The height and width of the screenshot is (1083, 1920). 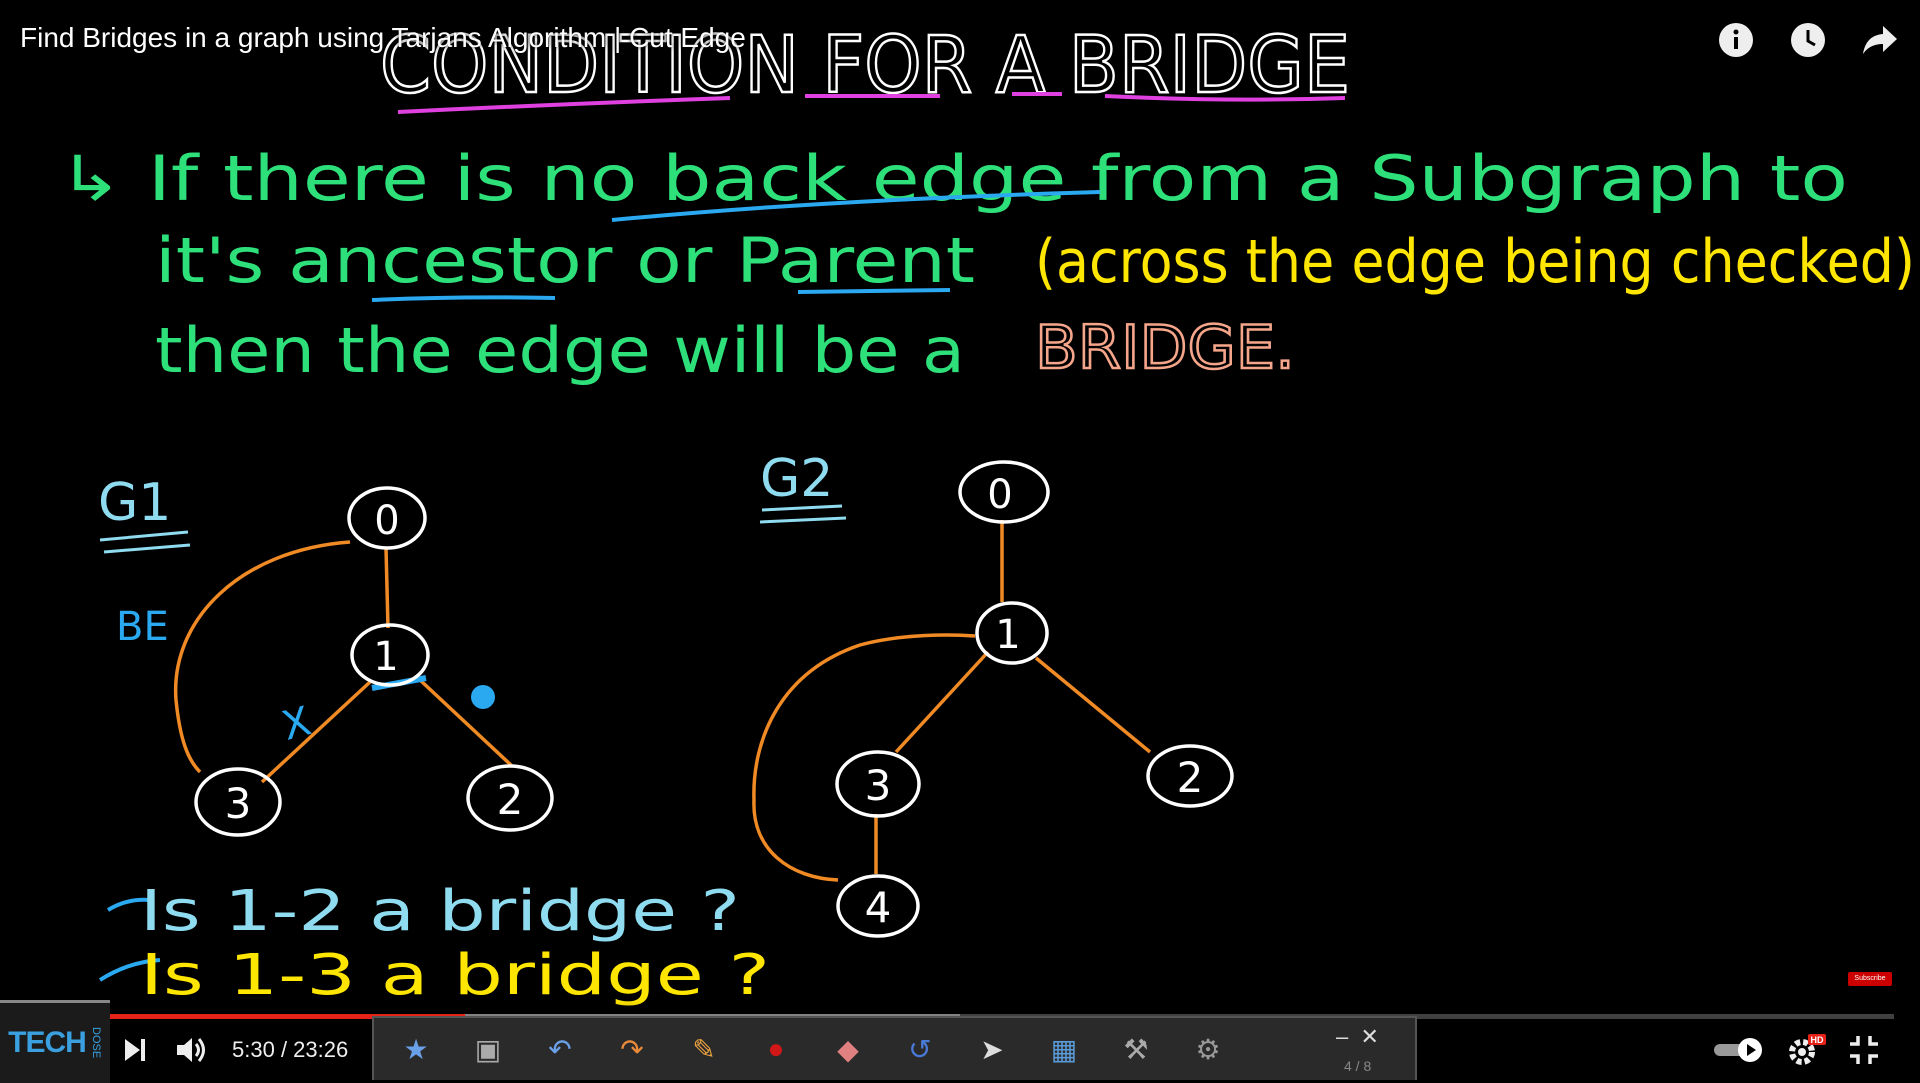 I want to click on top-actions, so click(x=1808, y=40).